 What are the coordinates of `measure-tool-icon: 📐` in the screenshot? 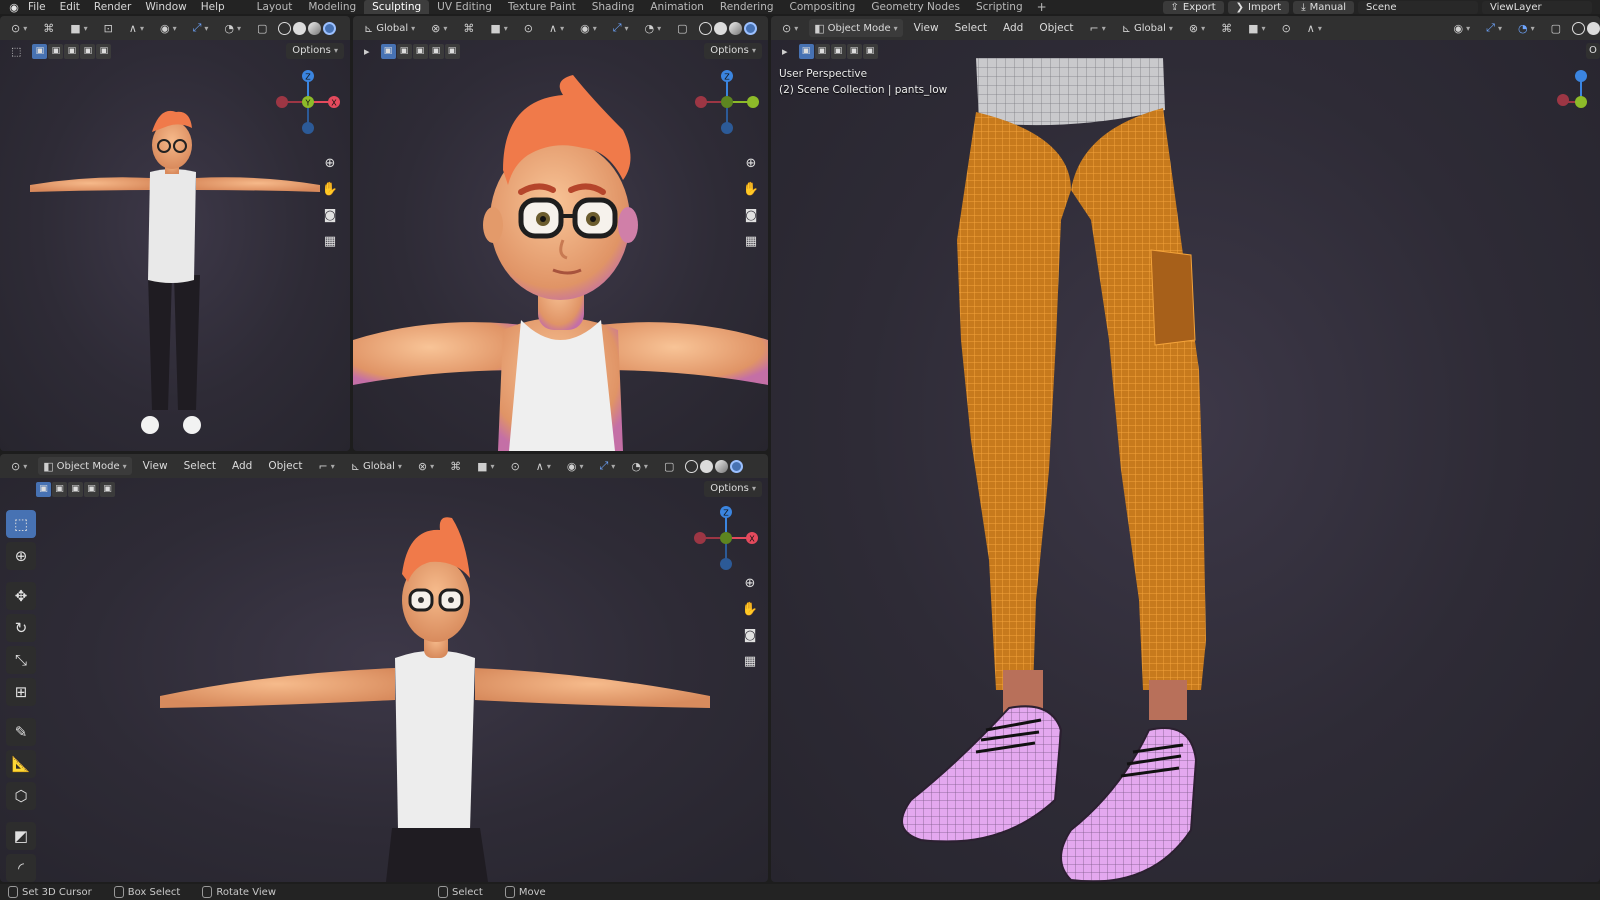 It's located at (21, 764).